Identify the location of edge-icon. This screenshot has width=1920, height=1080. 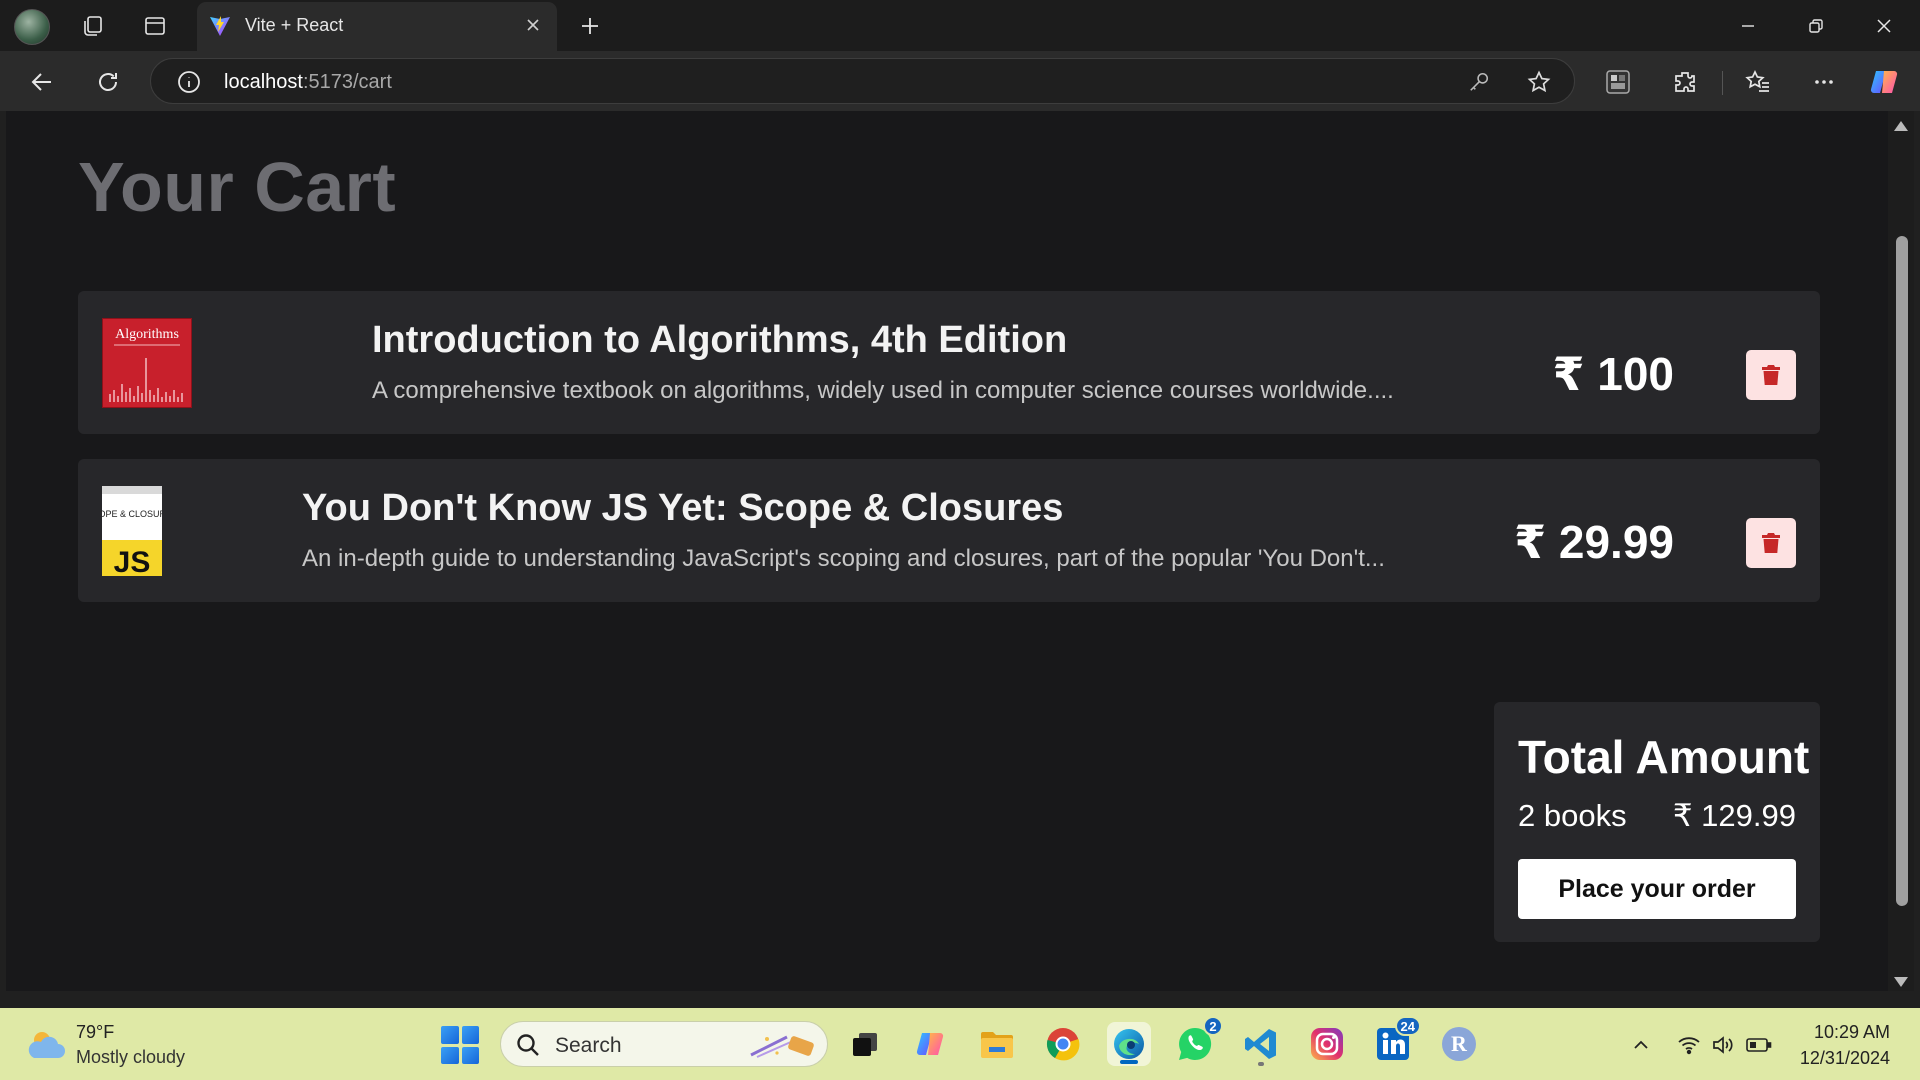
(1129, 1044).